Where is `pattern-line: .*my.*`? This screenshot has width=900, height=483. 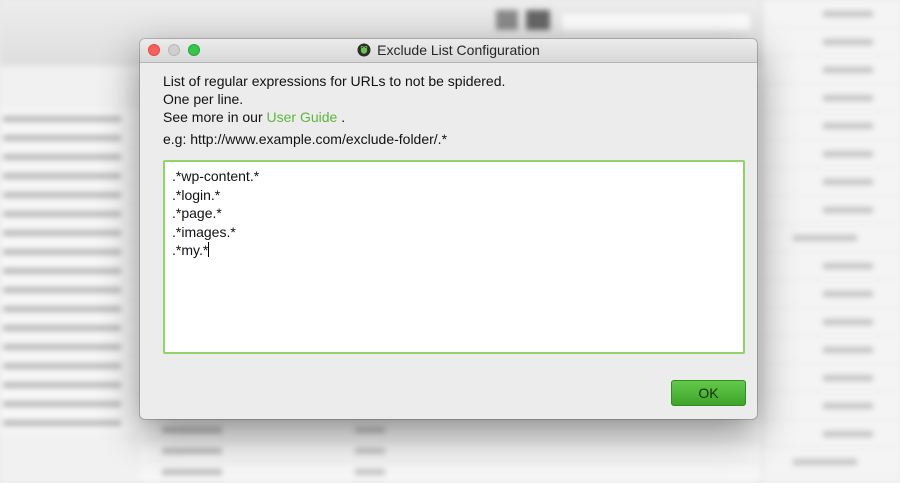 pattern-line: .*my.* is located at coordinates (190, 250).